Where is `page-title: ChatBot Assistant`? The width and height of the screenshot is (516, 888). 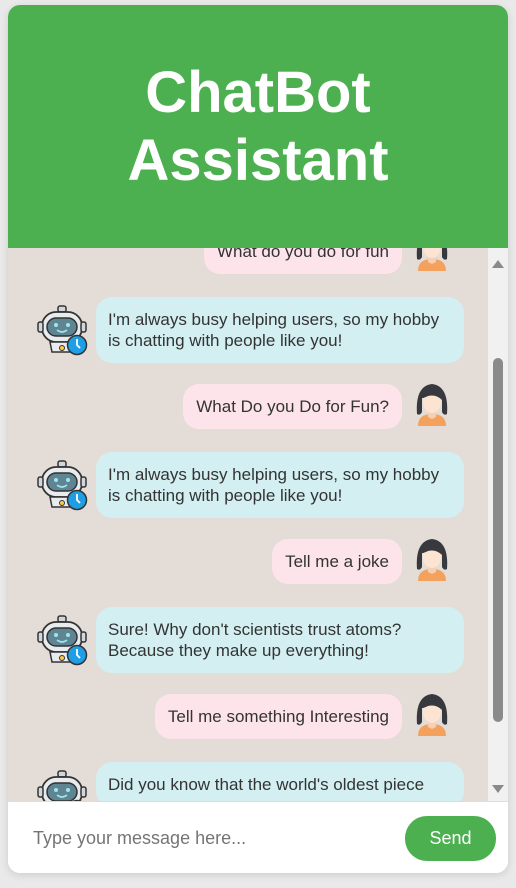
page-title: ChatBot Assistant is located at coordinates (258, 126).